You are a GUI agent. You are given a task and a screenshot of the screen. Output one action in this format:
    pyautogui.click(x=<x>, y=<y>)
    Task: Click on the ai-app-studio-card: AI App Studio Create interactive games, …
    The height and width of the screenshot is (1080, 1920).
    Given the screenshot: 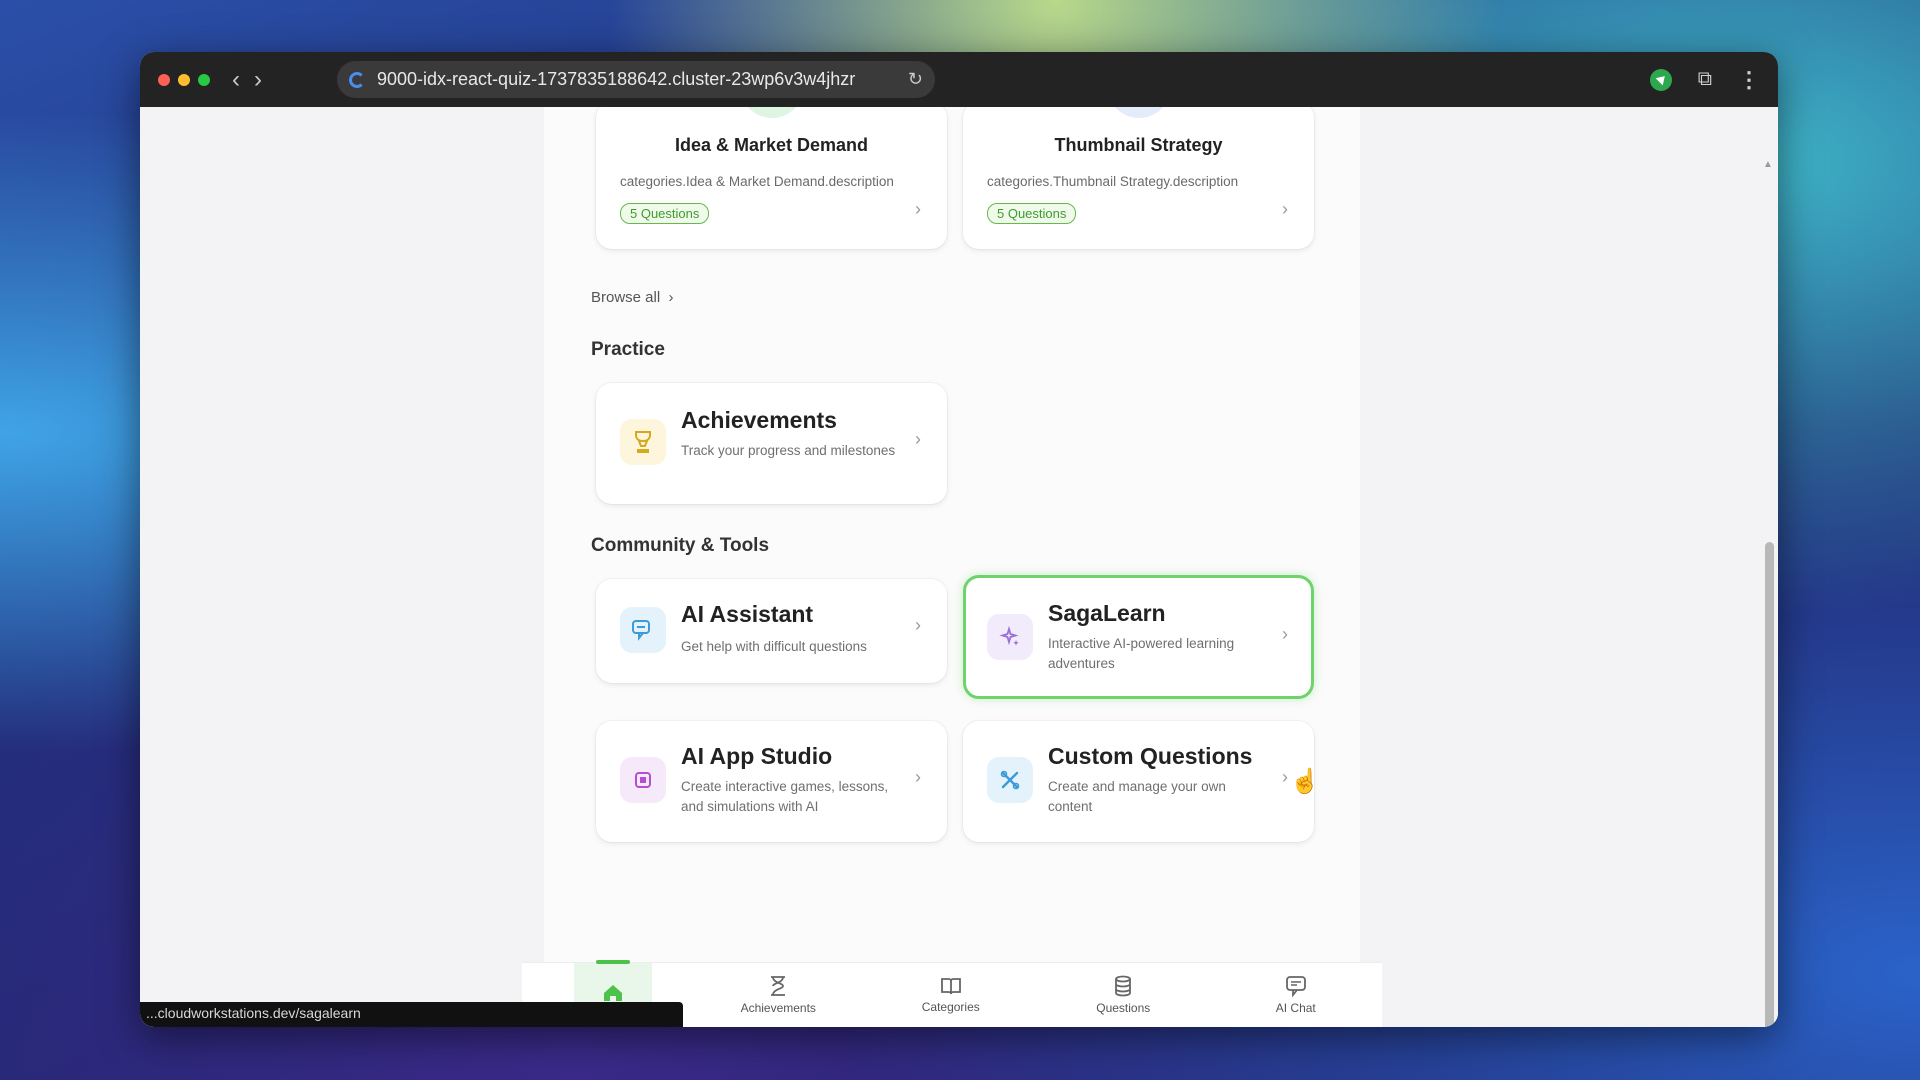 What is the action you would take?
    pyautogui.click(x=771, y=781)
    